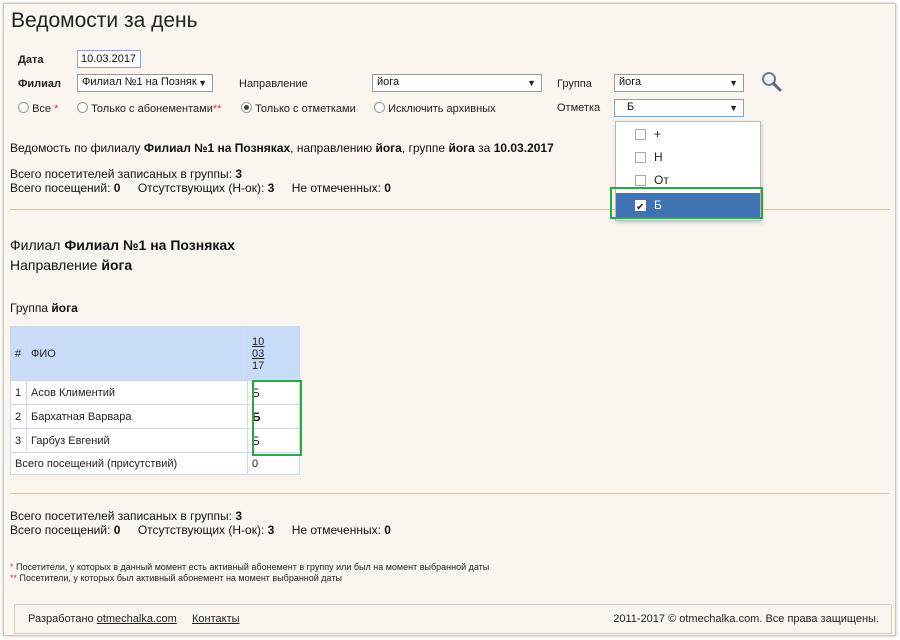 This screenshot has height=640, width=900. Describe the element at coordinates (679, 108) in the screenshot. I see `mark-select: Б ▼` at that location.